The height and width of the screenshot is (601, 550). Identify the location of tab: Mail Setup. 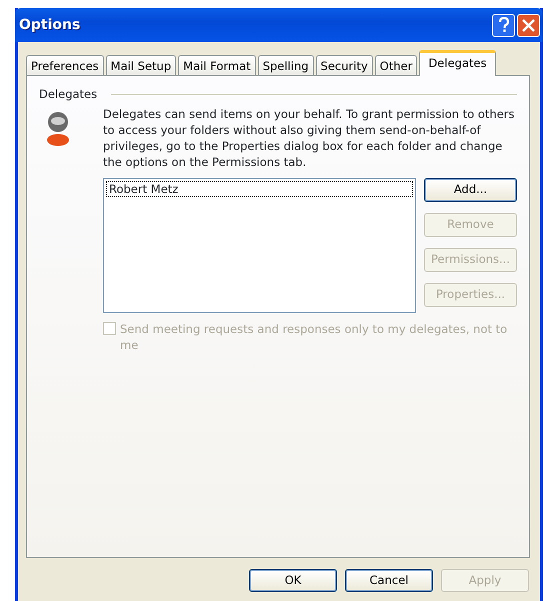
(141, 65).